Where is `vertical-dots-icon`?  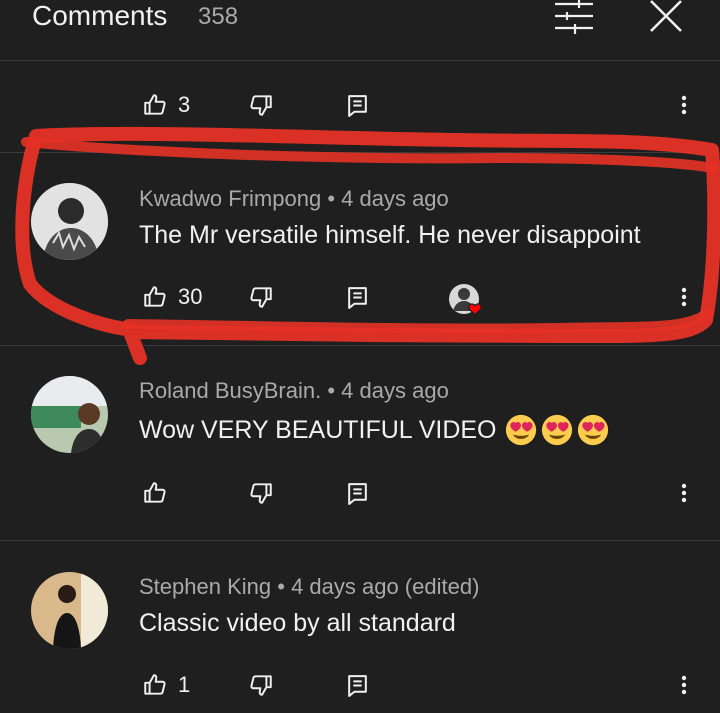
vertical-dots-icon is located at coordinates (684, 685).